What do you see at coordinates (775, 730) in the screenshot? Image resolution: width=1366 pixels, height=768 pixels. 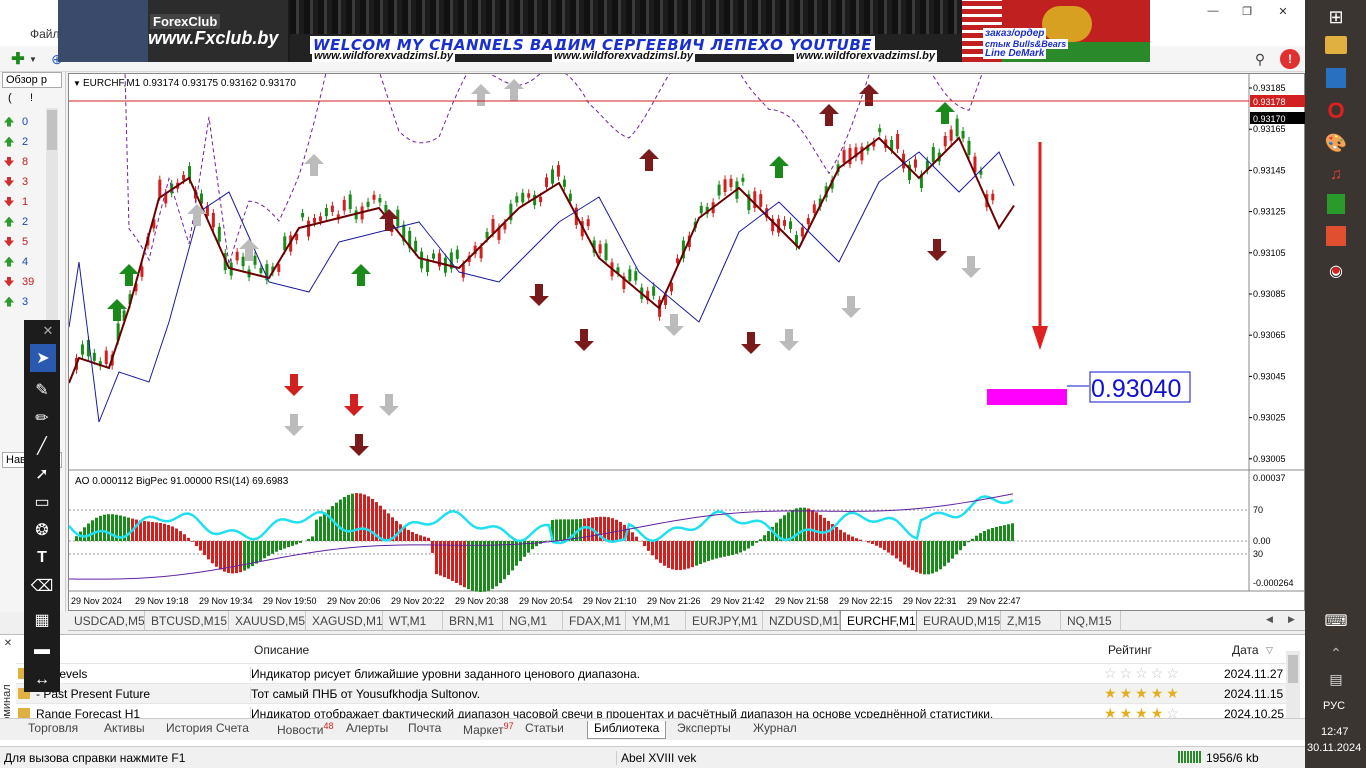 I see `terminal-tab: Журнал` at bounding box center [775, 730].